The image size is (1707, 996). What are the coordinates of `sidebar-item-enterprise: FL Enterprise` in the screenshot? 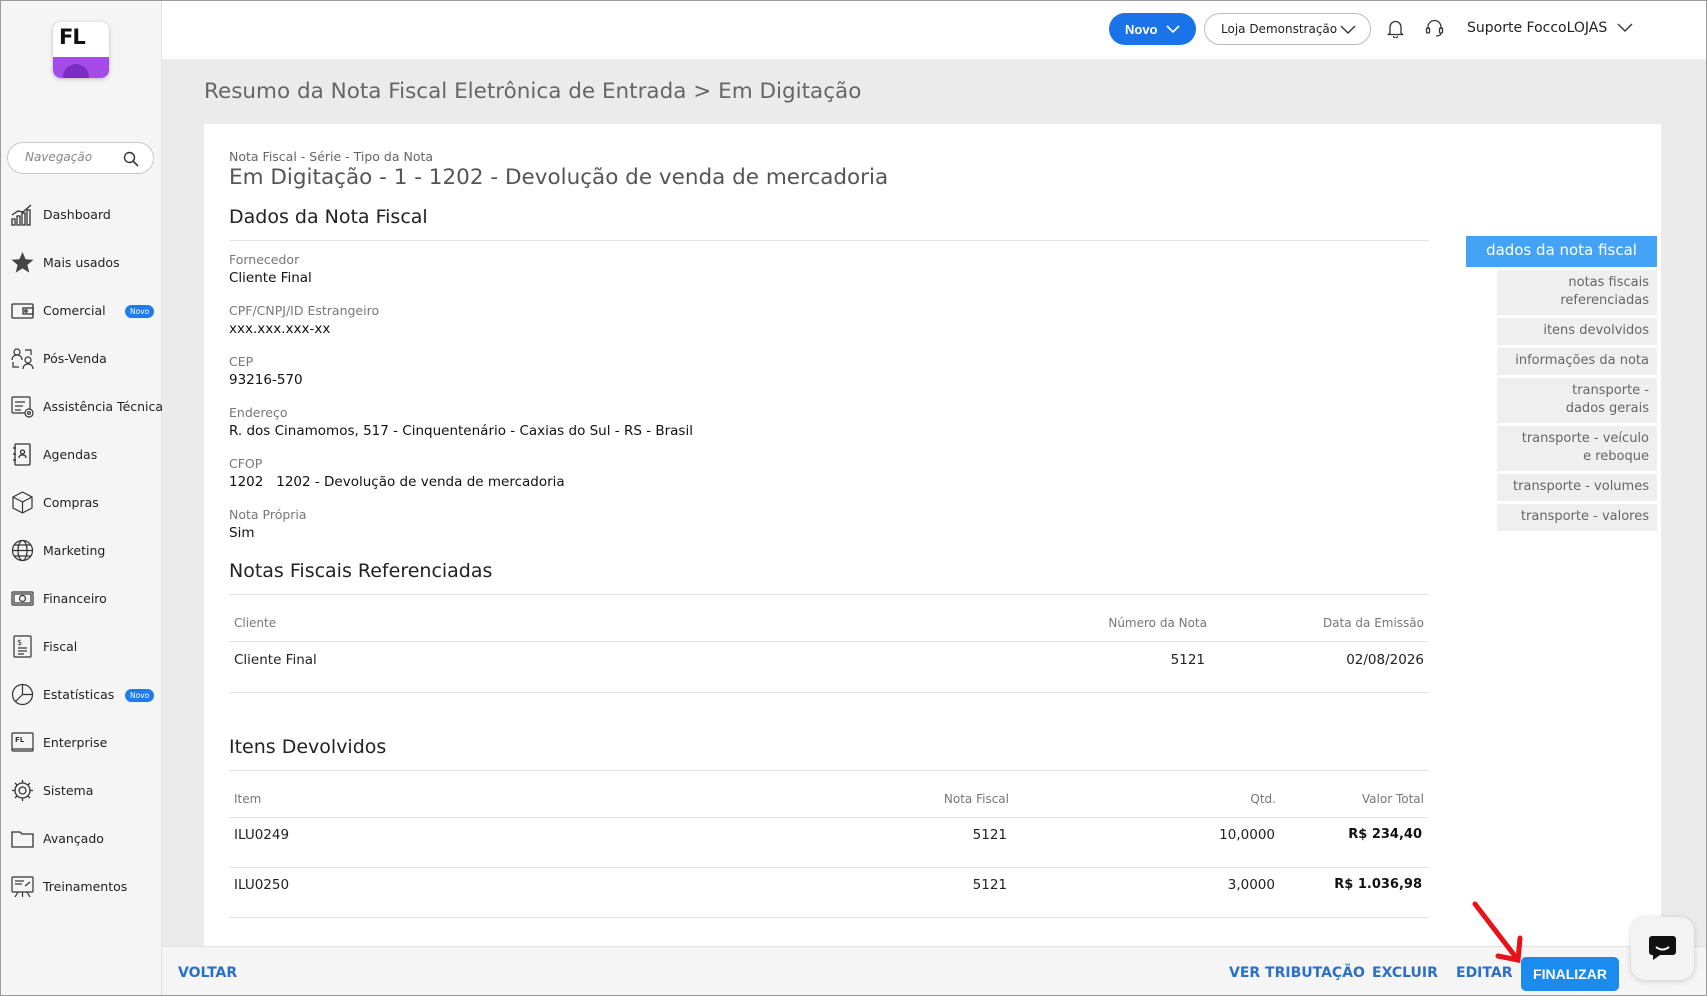 It's located at (81, 742).